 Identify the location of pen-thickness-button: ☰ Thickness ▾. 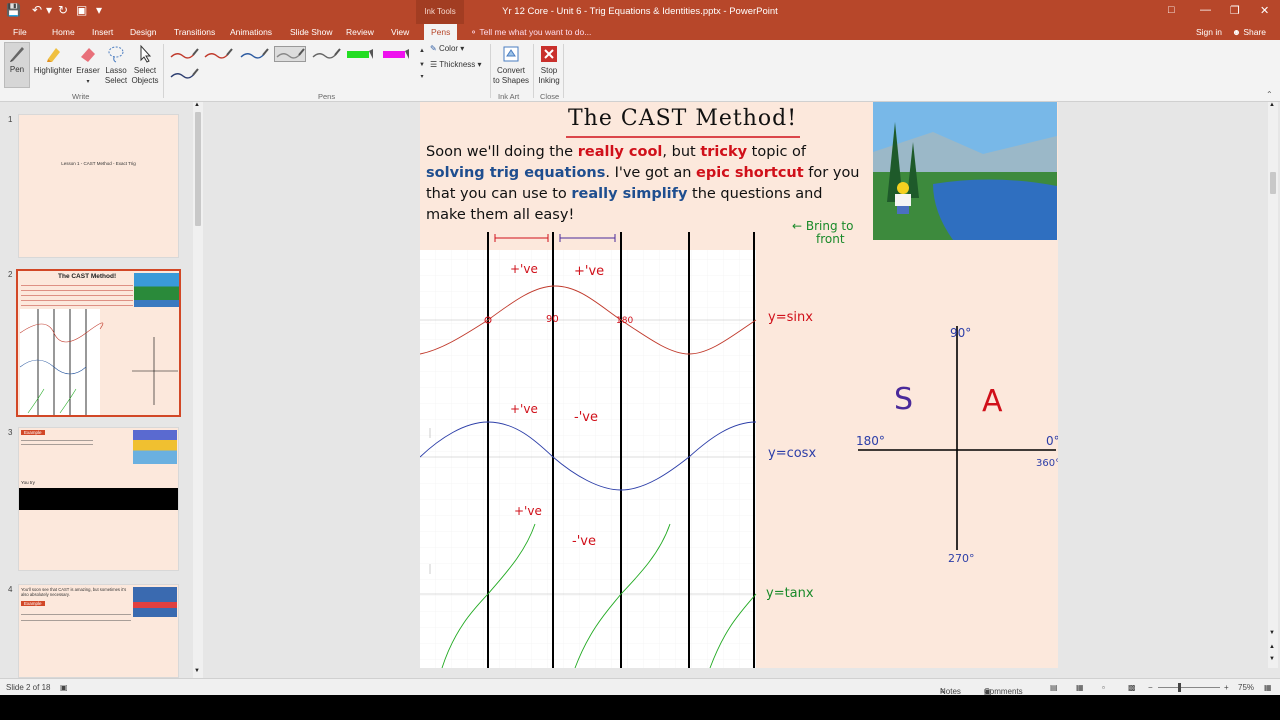
(456, 65).